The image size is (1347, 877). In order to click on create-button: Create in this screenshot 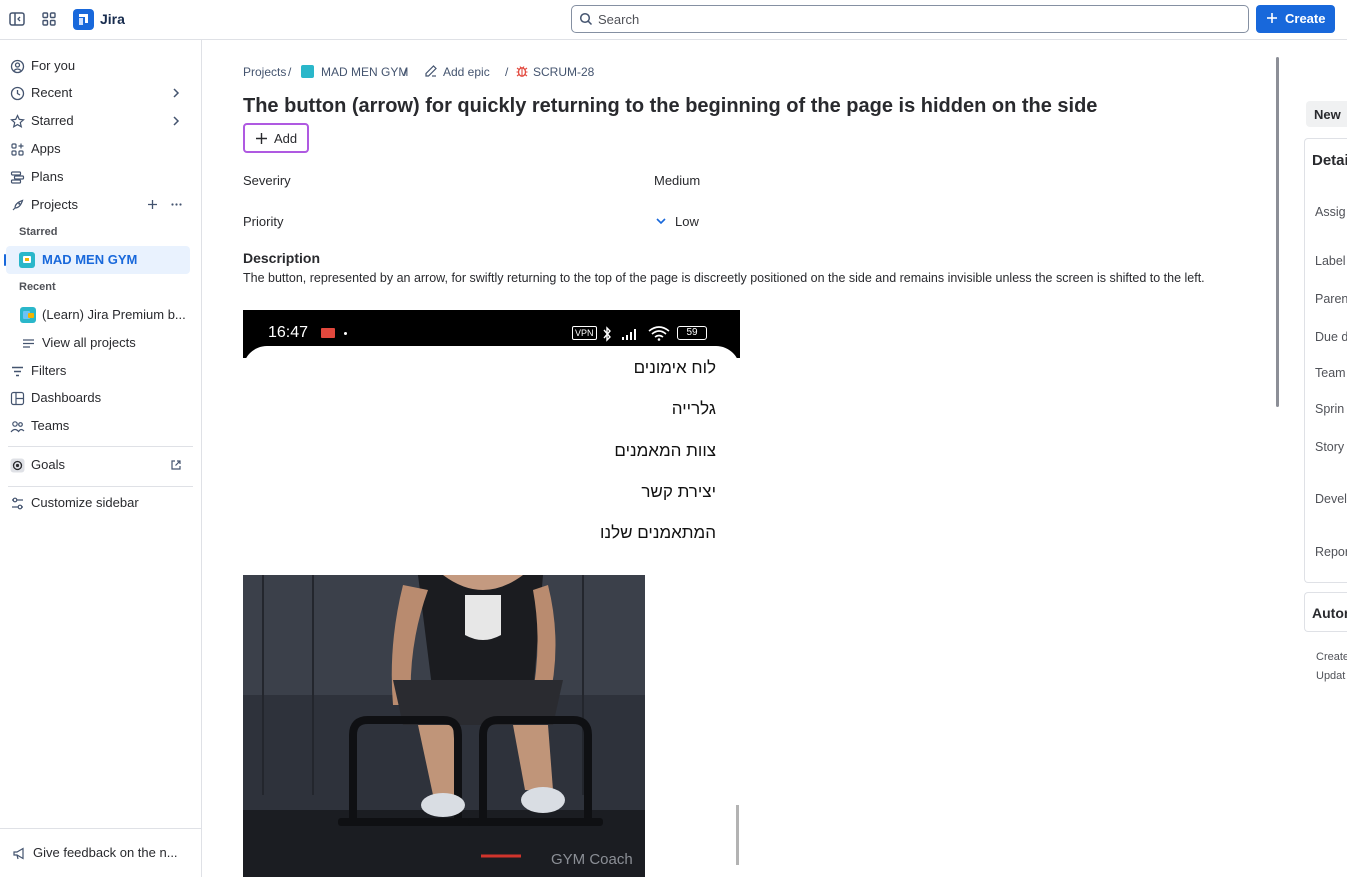, I will do `click(1295, 19)`.